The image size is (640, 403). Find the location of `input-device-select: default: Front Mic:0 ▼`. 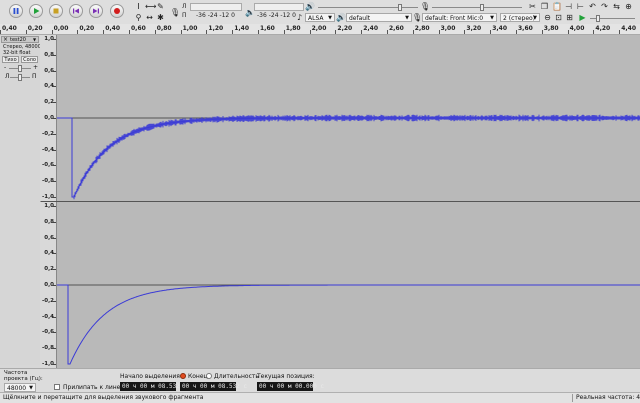

input-device-select: default: Front Mic:0 ▼ is located at coordinates (459, 17).